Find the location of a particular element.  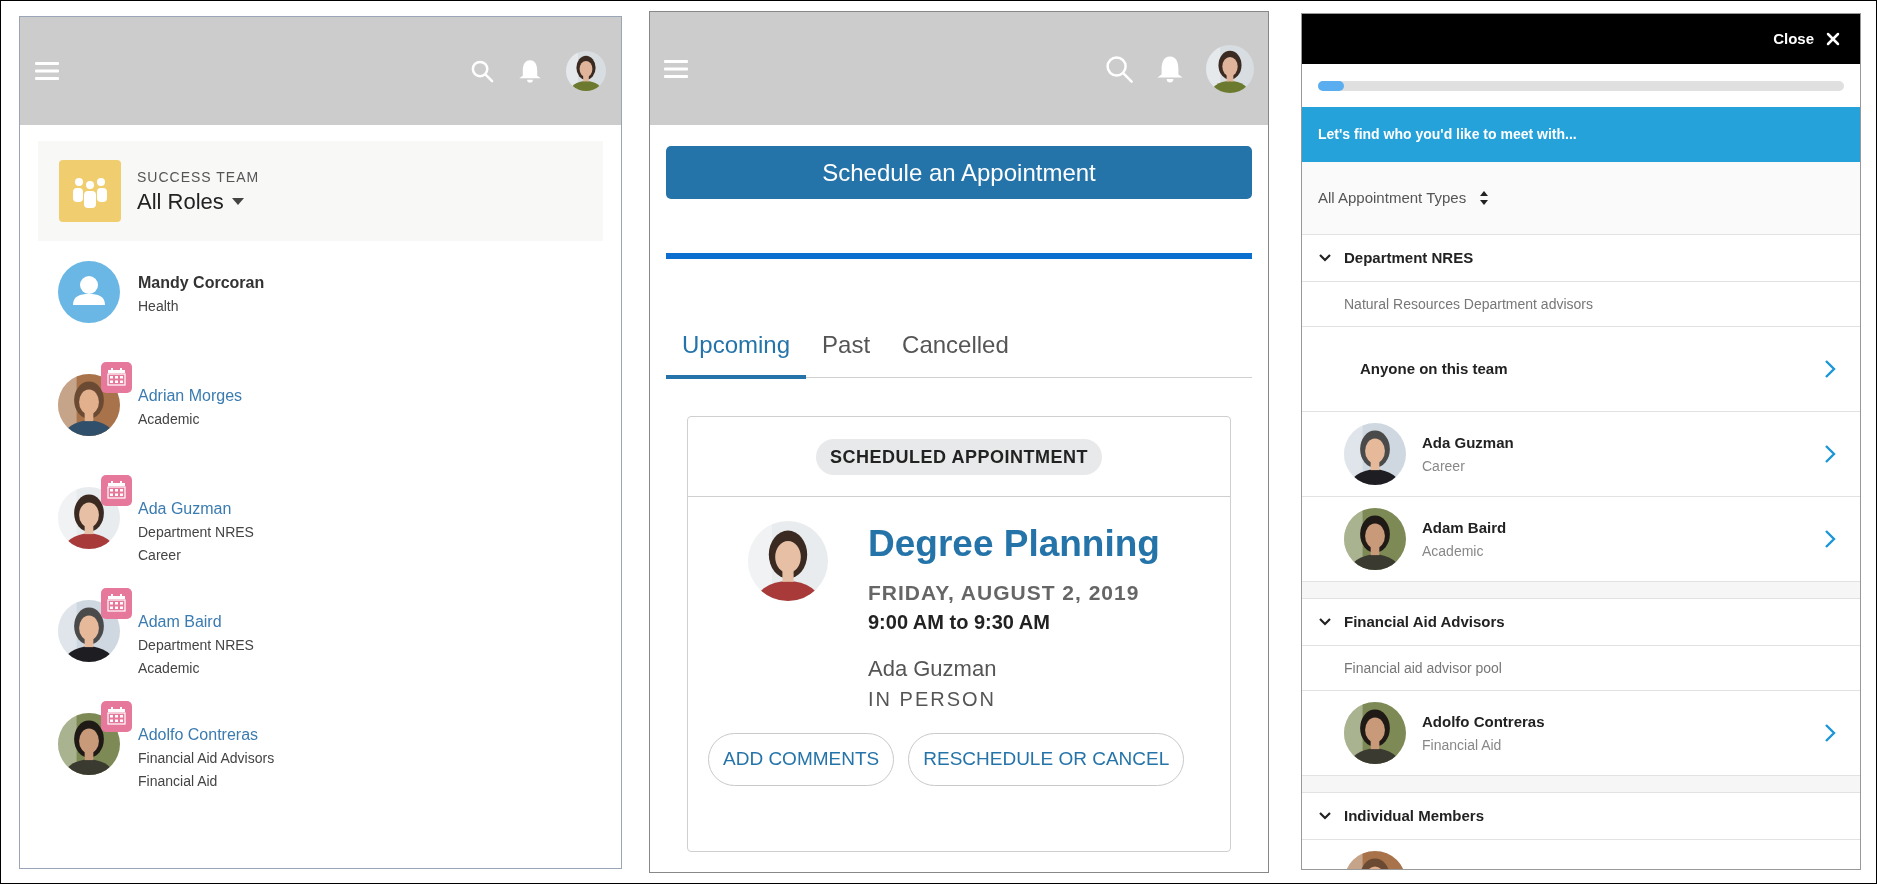

member-detail: Career is located at coordinates (160, 555).